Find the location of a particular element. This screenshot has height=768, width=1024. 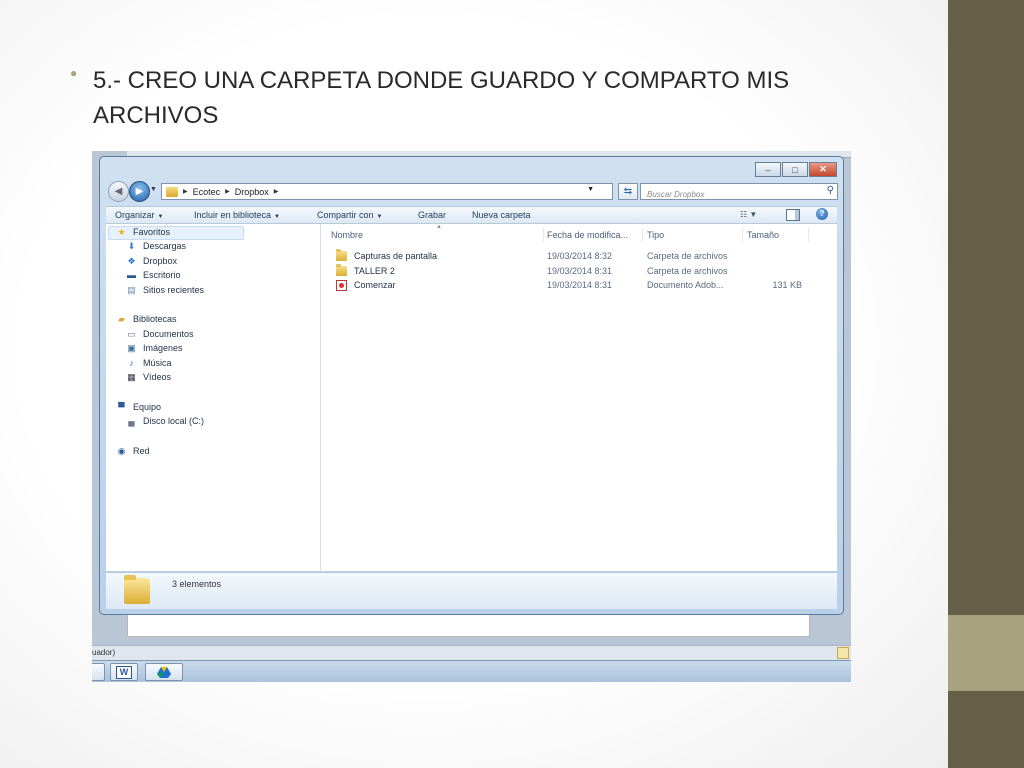

nav-libraries: ▰ Bibliotecas is located at coordinates (146, 319).